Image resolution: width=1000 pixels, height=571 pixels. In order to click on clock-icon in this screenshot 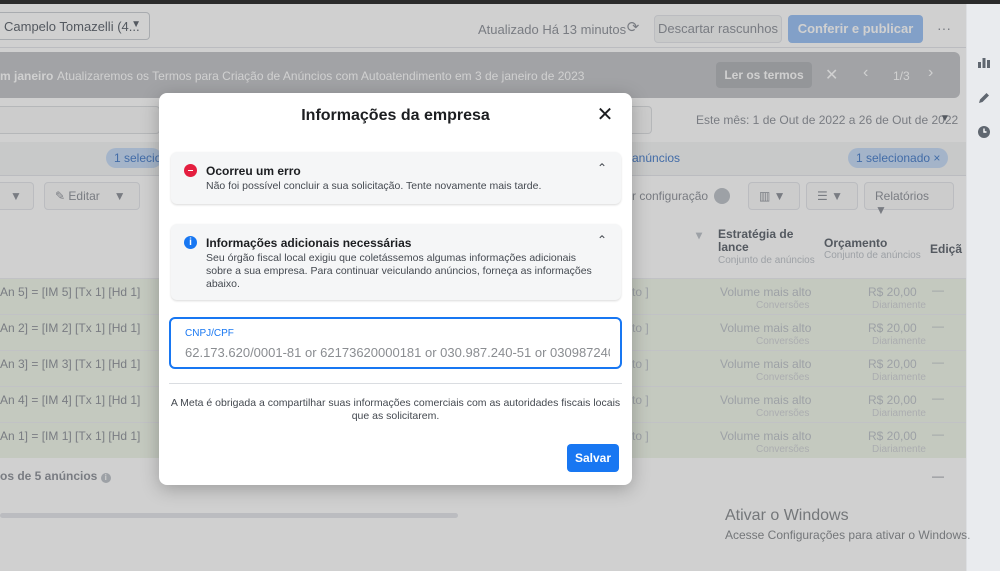, I will do `click(984, 132)`.